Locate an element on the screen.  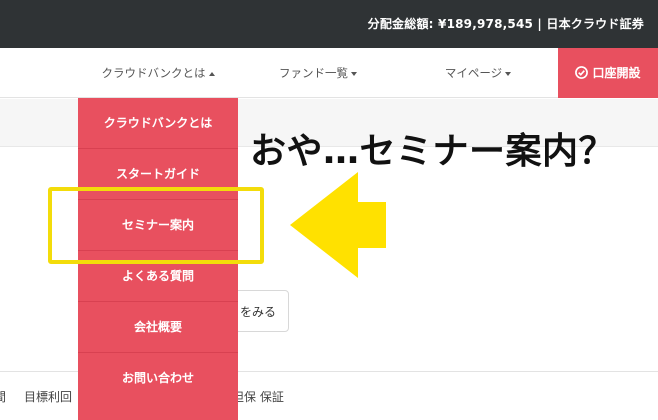
nav-about-crowdbank: クラウドバンクとは is located at coordinates (158, 73).